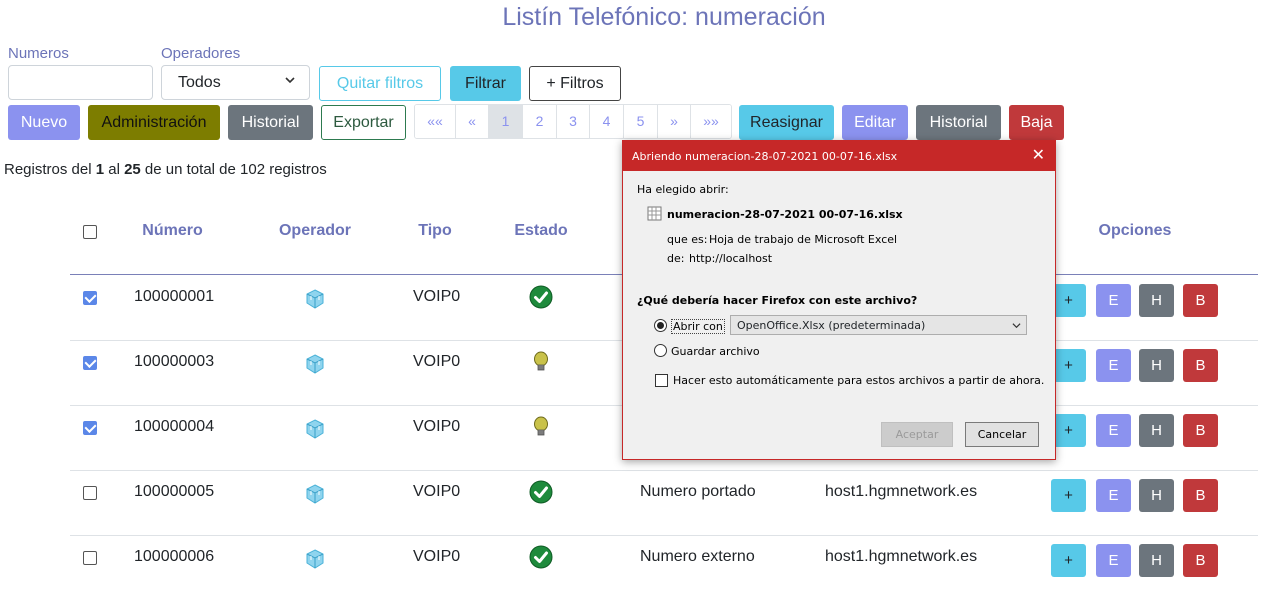 This screenshot has width=1277, height=589. I want to click on dialog-type-value: Hoja de trabajo de Microsoft Excel, so click(803, 239).